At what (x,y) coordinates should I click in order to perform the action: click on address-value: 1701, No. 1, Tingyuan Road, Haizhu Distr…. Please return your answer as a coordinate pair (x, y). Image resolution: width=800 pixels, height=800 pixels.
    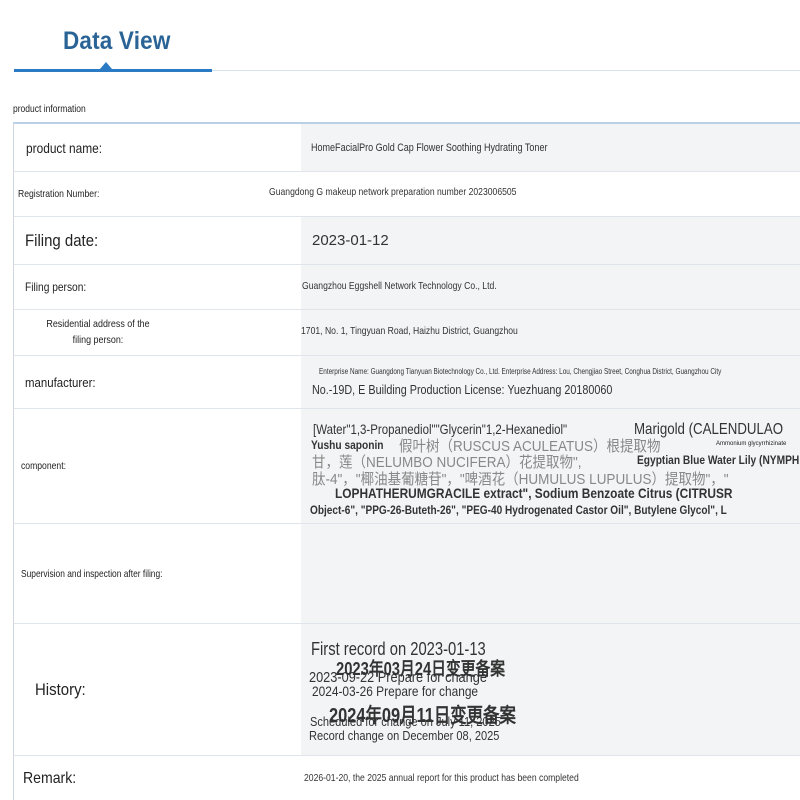
    Looking at the image, I should click on (409, 331).